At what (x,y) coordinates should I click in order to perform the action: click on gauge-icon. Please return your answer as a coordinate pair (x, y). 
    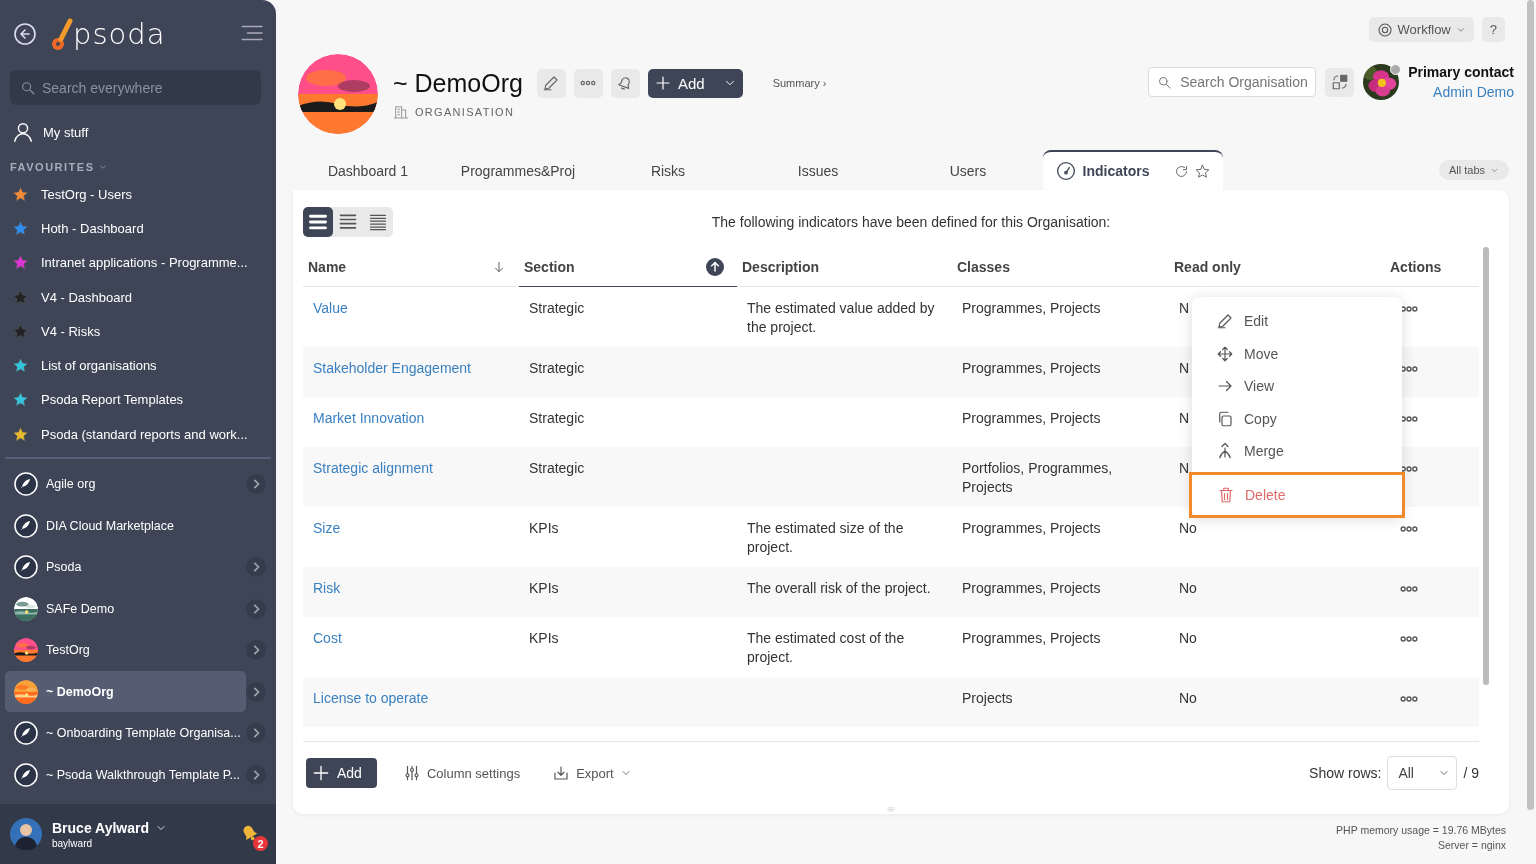
    Looking at the image, I should click on (1065, 171).